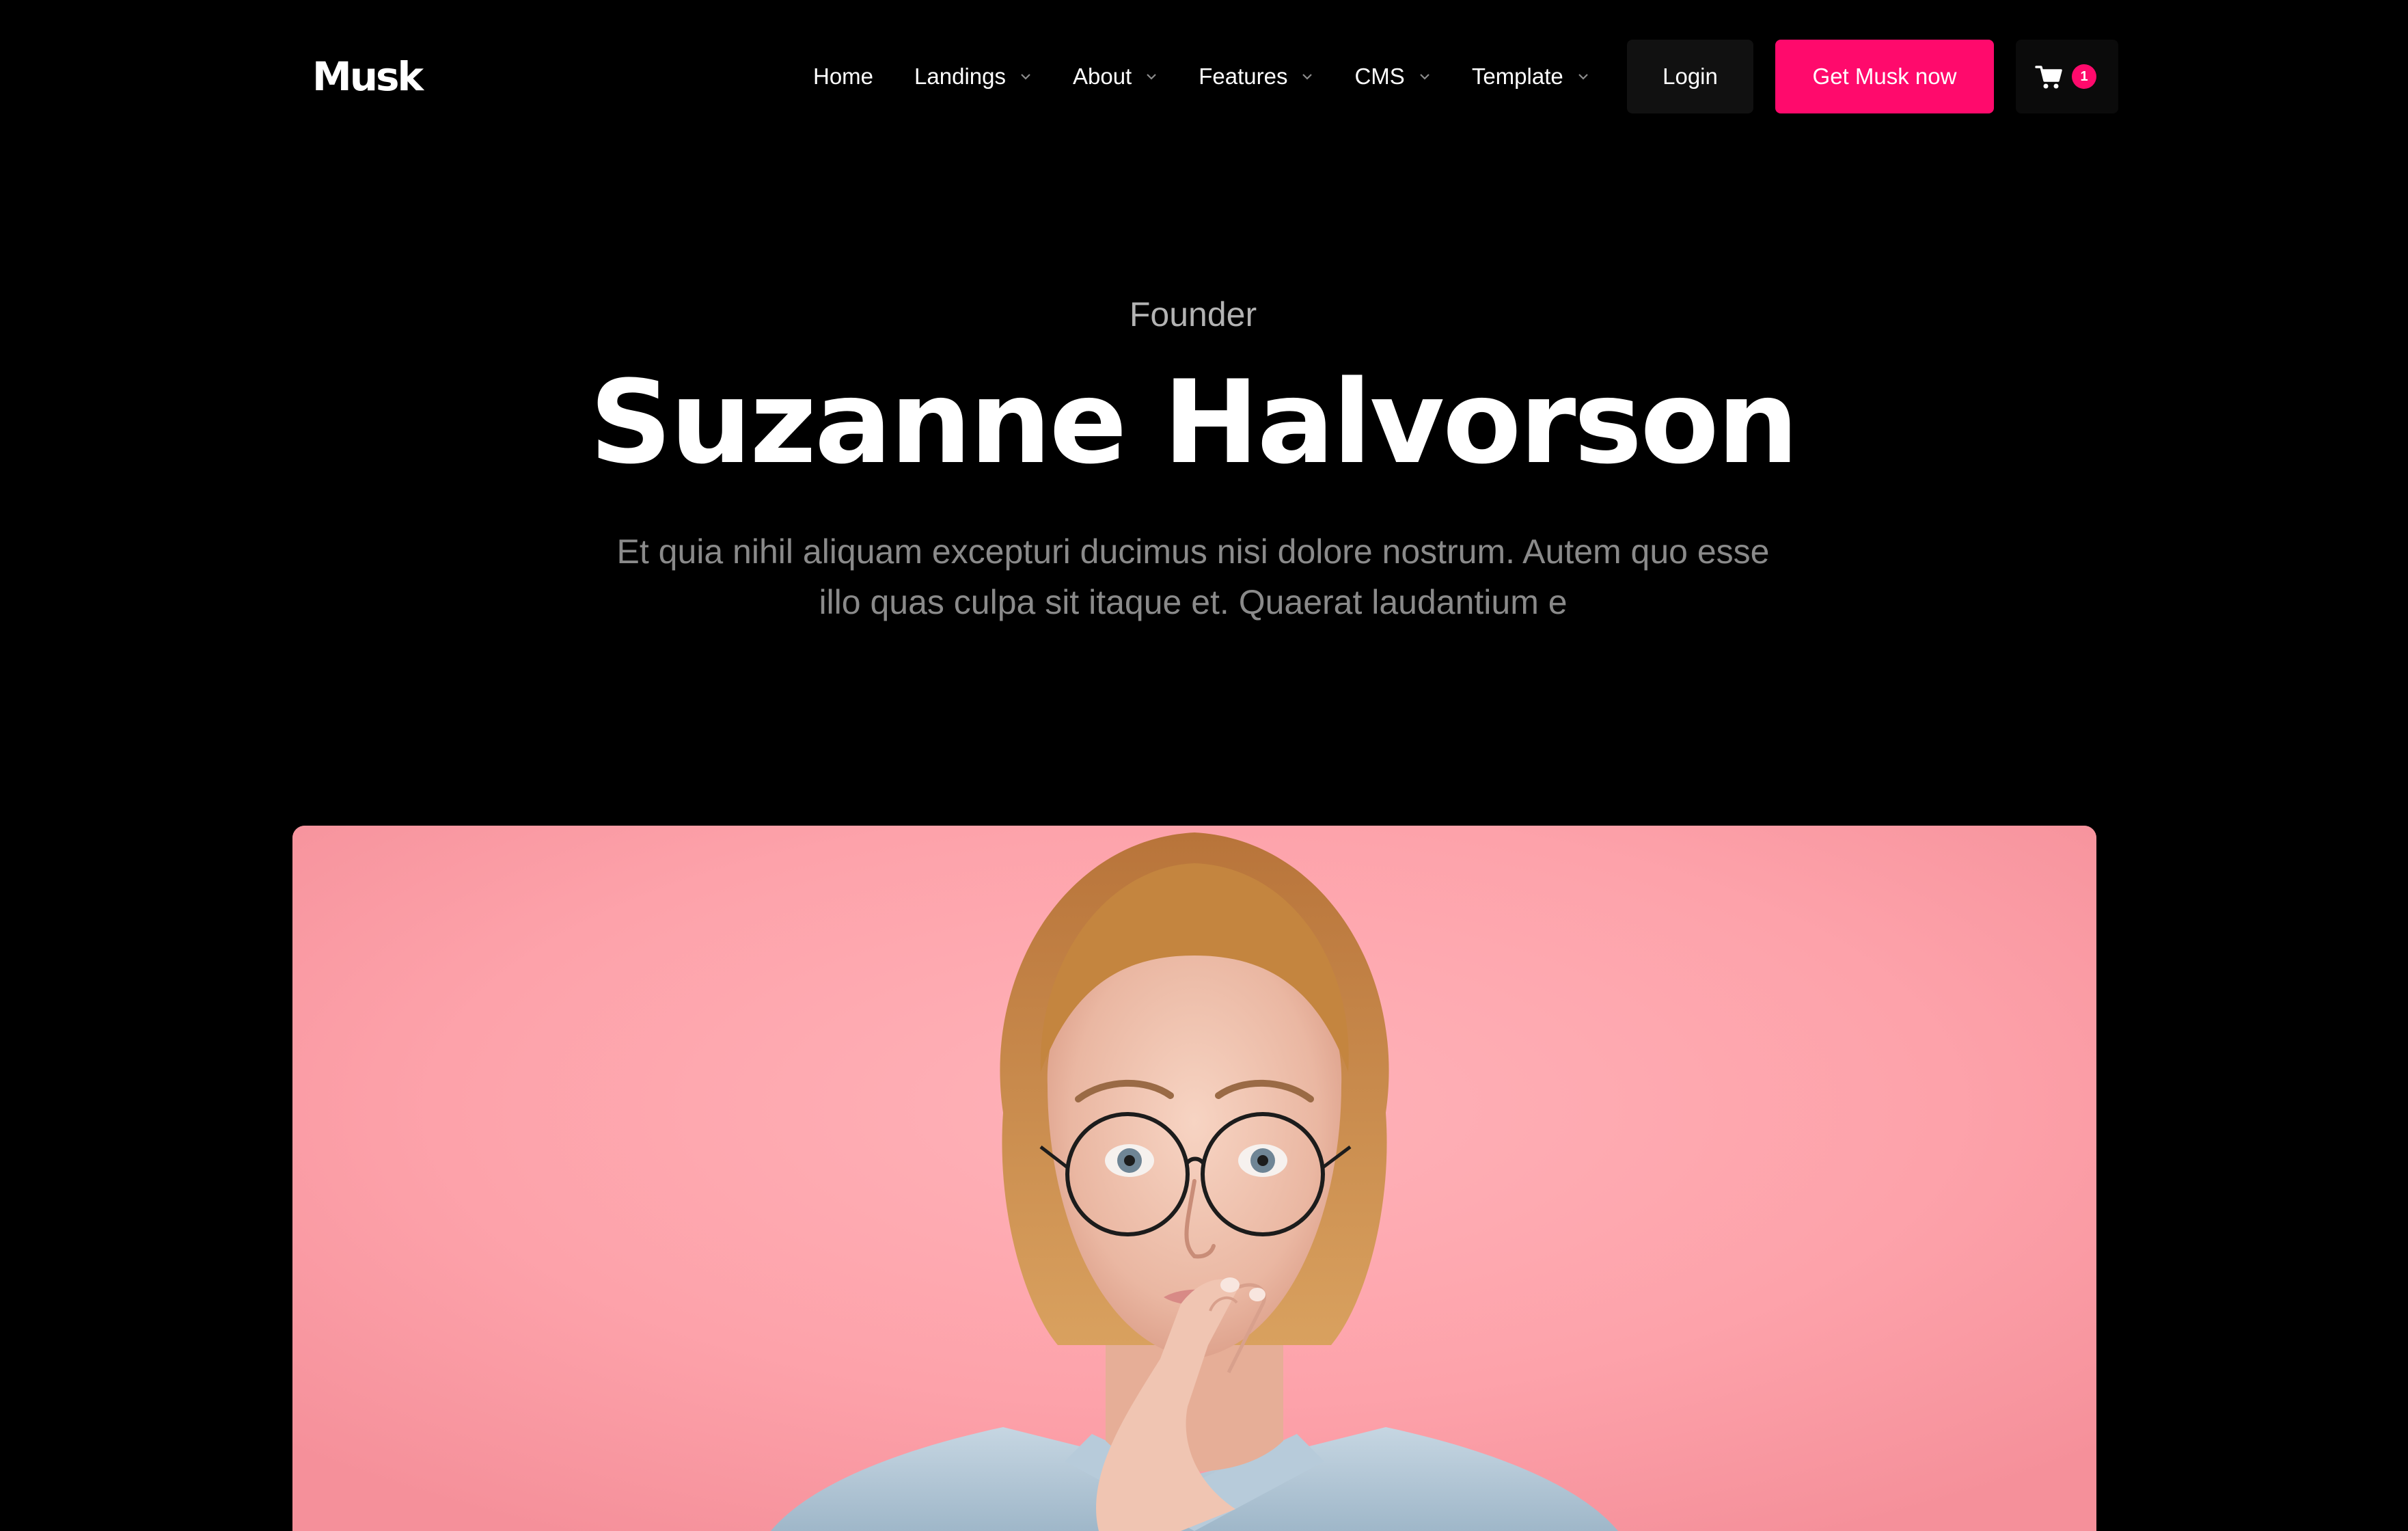 This screenshot has width=2408, height=1531. I want to click on nav-item-label: Features, so click(1244, 76).